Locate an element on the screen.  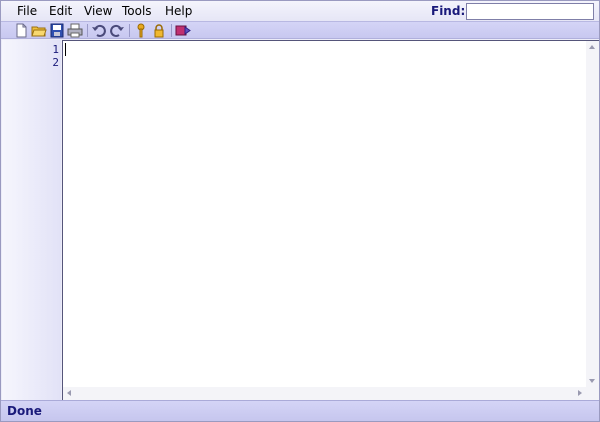
save-icon is located at coordinates (57, 30).